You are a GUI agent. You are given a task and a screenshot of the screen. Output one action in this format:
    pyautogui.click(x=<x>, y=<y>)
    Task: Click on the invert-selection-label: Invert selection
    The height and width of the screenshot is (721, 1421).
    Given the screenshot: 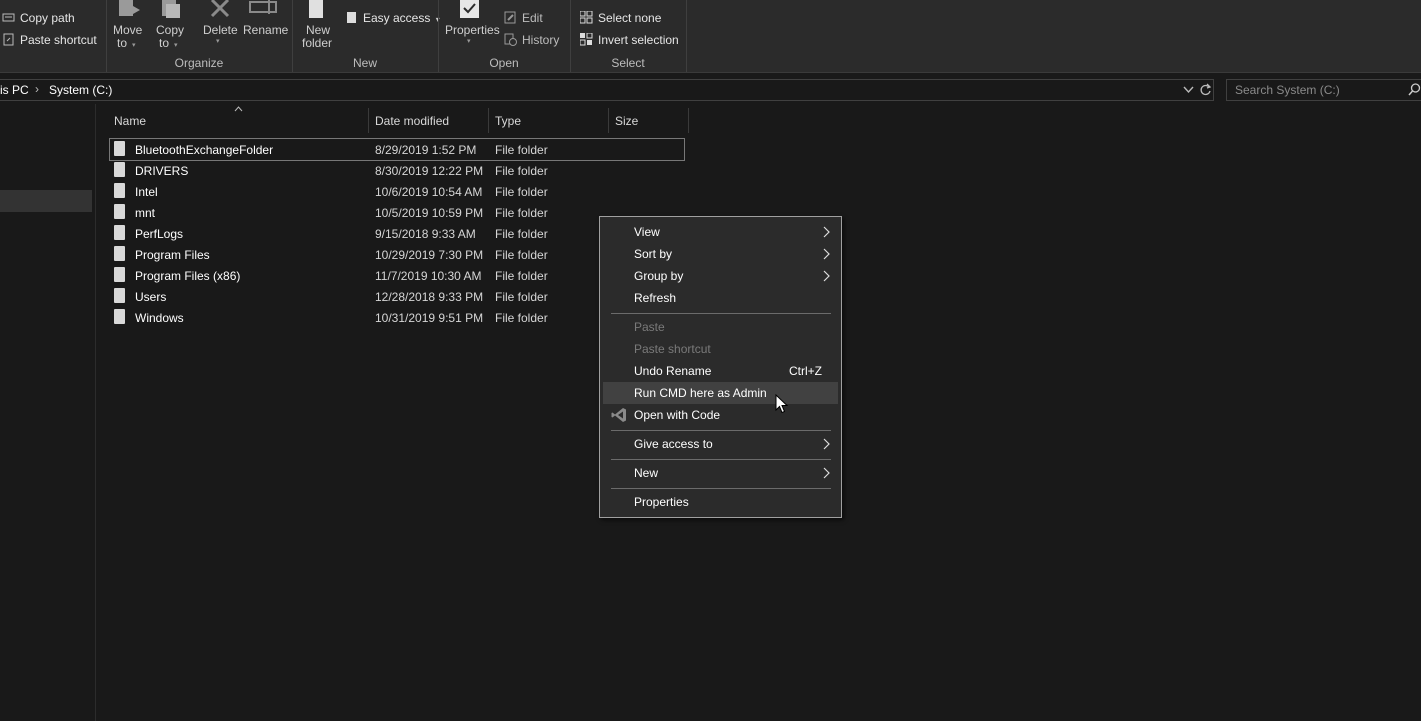 What is the action you would take?
    pyautogui.click(x=638, y=40)
    